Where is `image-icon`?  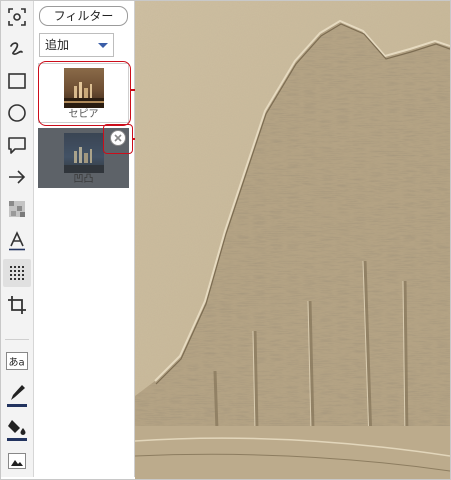
image-icon is located at coordinates (17, 461).